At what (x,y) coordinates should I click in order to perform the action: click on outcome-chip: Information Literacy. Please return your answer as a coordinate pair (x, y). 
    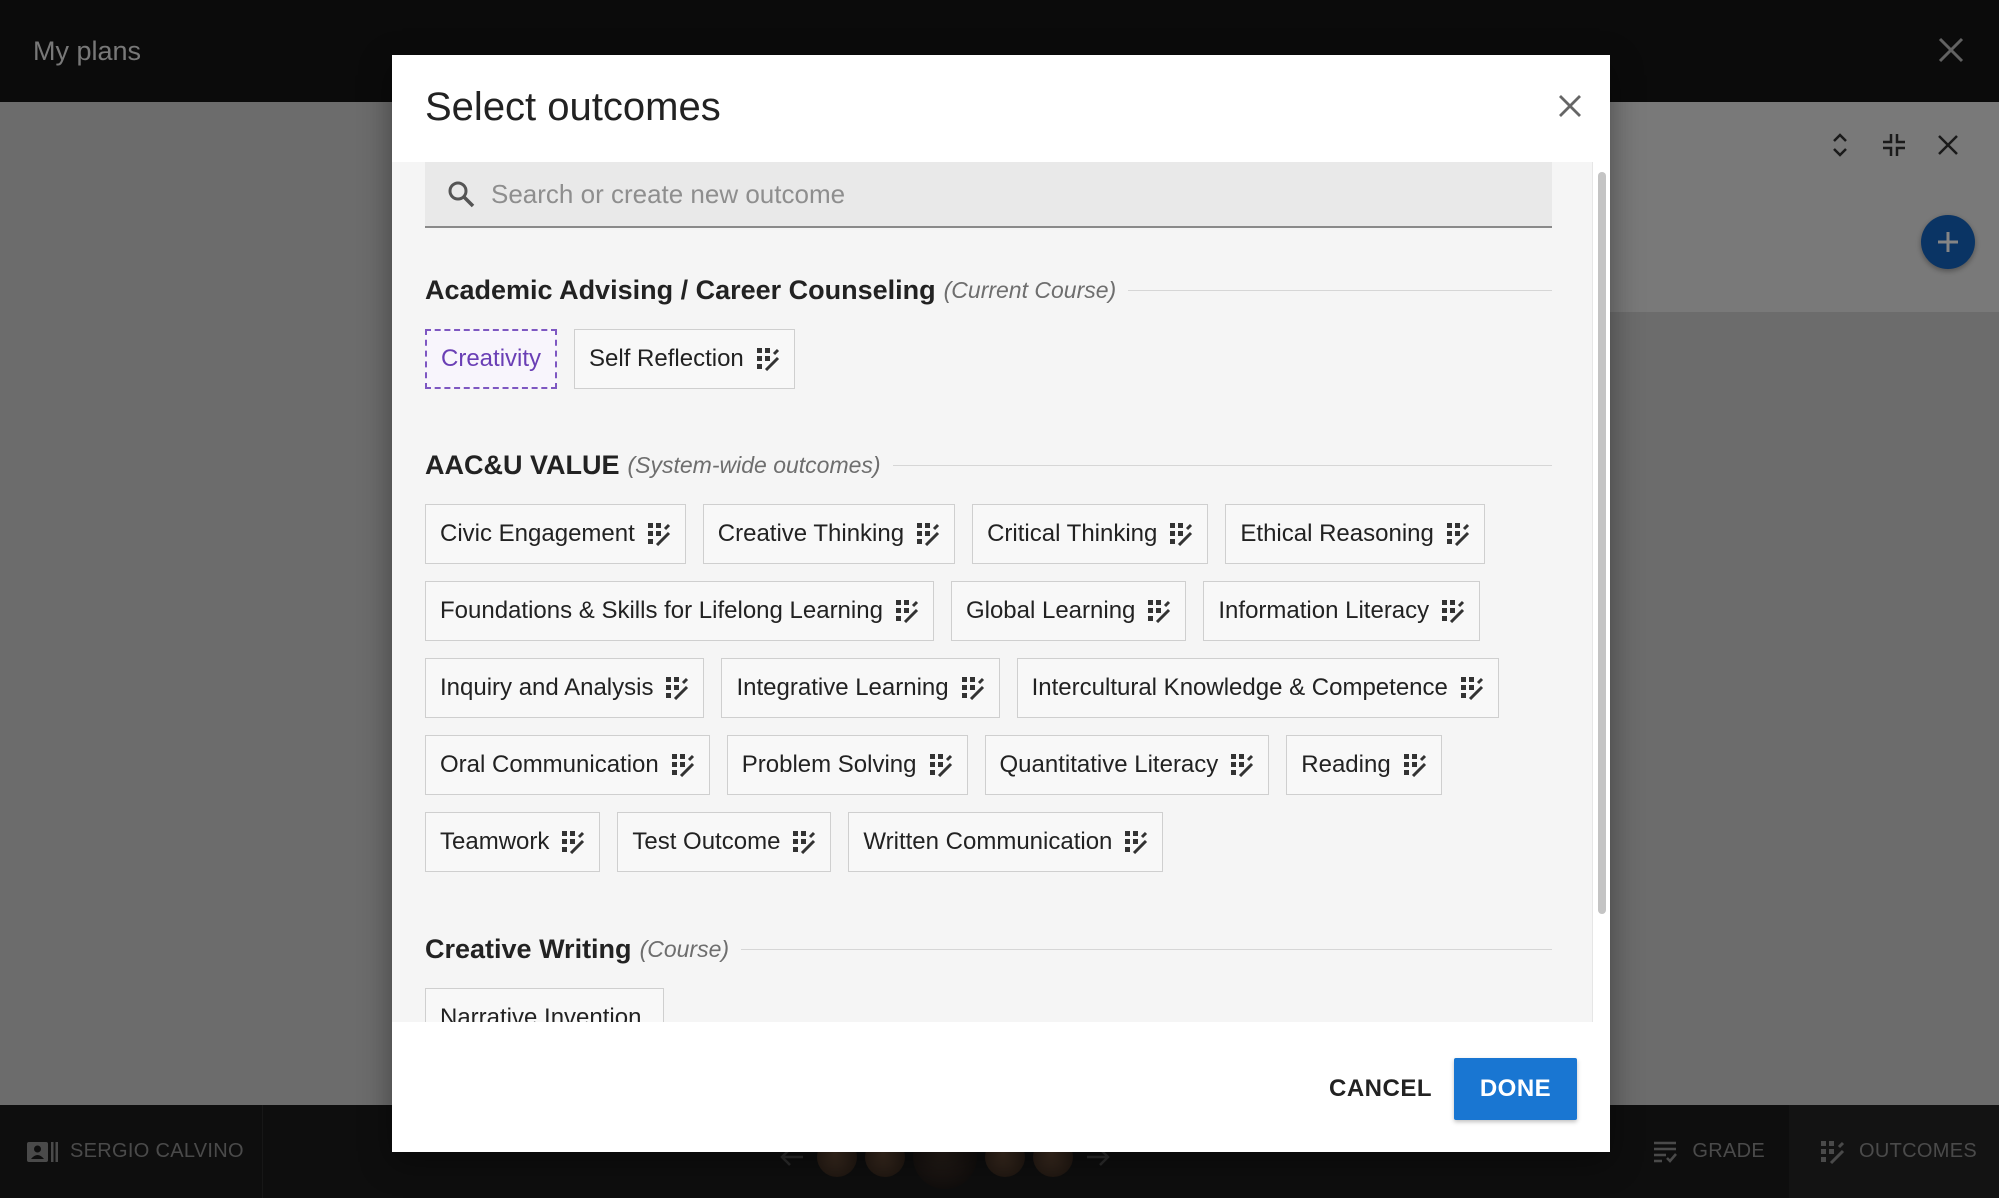
    Looking at the image, I should click on (1342, 611).